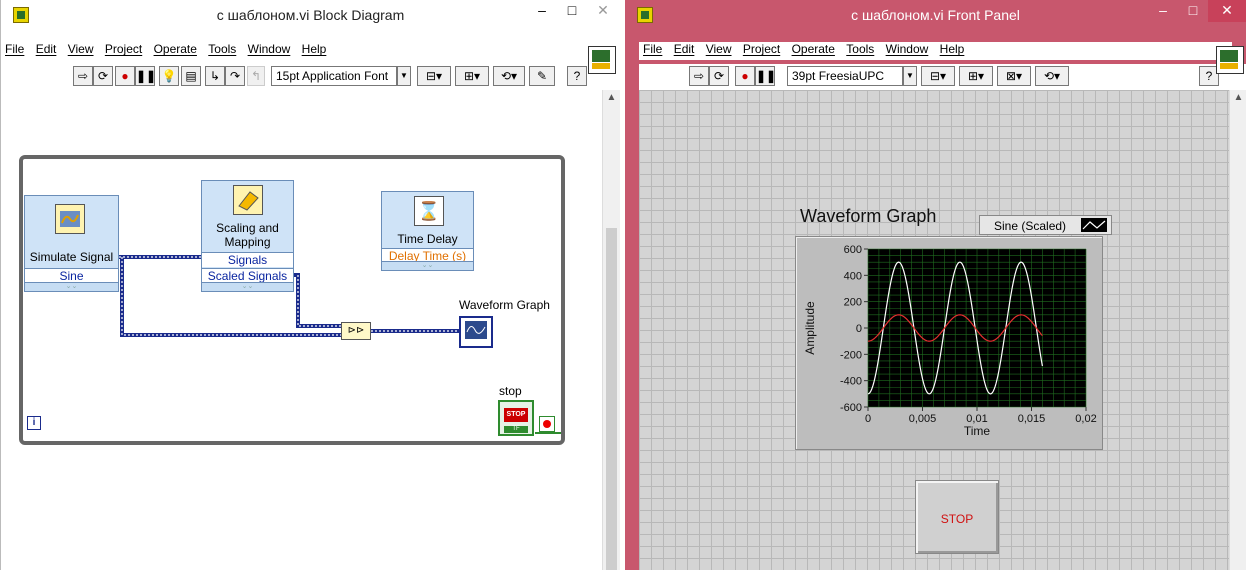 This screenshot has width=1246, height=570. Describe the element at coordinates (765, 76) in the screenshot. I see `pause-icon: ❚❚` at that location.